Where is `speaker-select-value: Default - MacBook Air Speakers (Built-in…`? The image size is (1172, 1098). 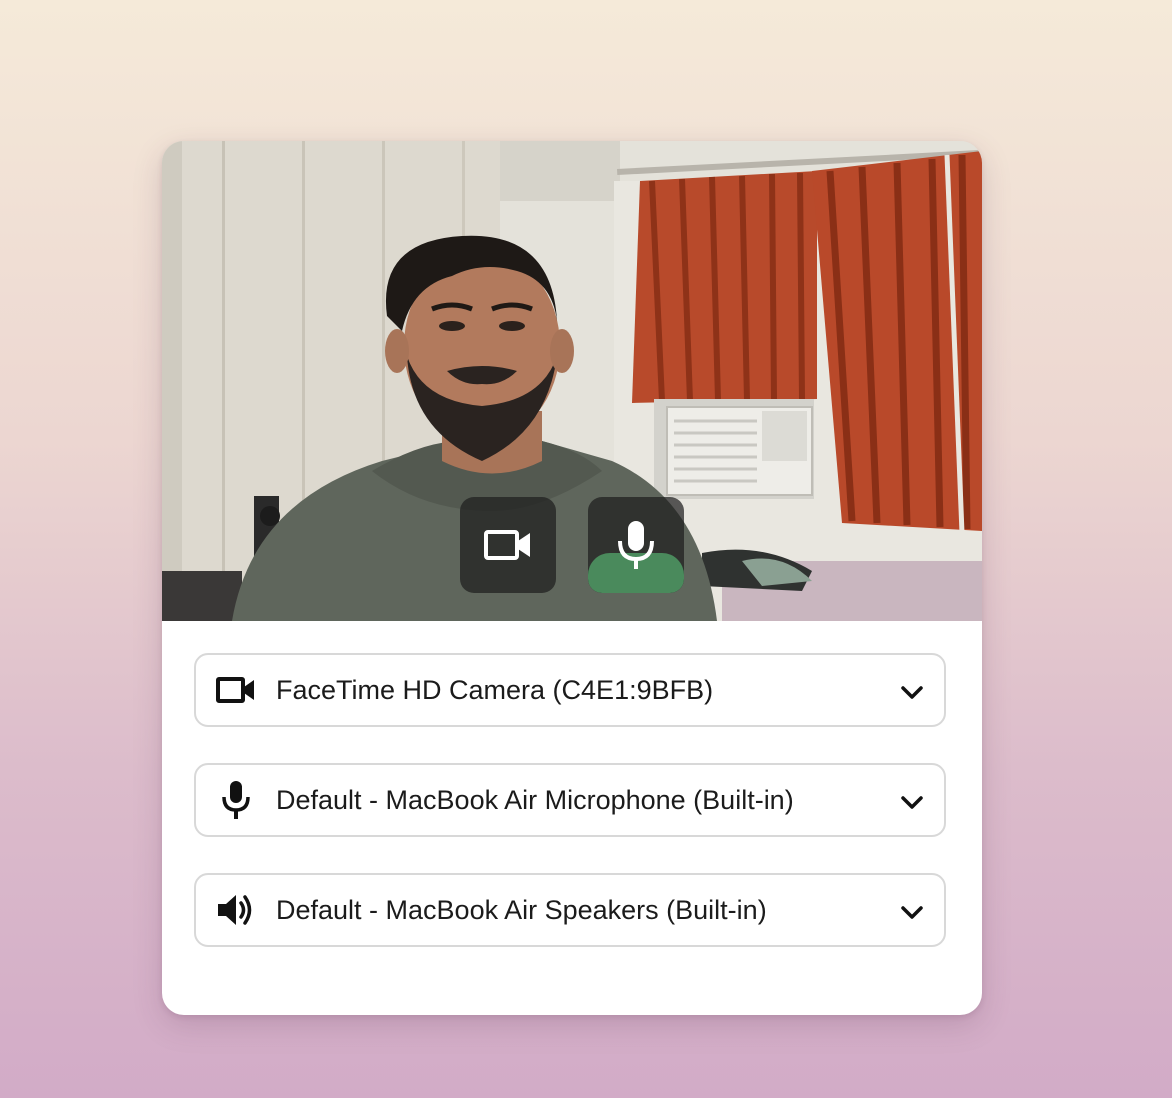 speaker-select-value: Default - MacBook Air Speakers (Built-in… is located at coordinates (521, 909).